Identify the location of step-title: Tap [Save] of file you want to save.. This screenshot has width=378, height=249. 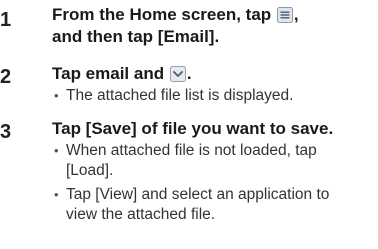
(193, 128).